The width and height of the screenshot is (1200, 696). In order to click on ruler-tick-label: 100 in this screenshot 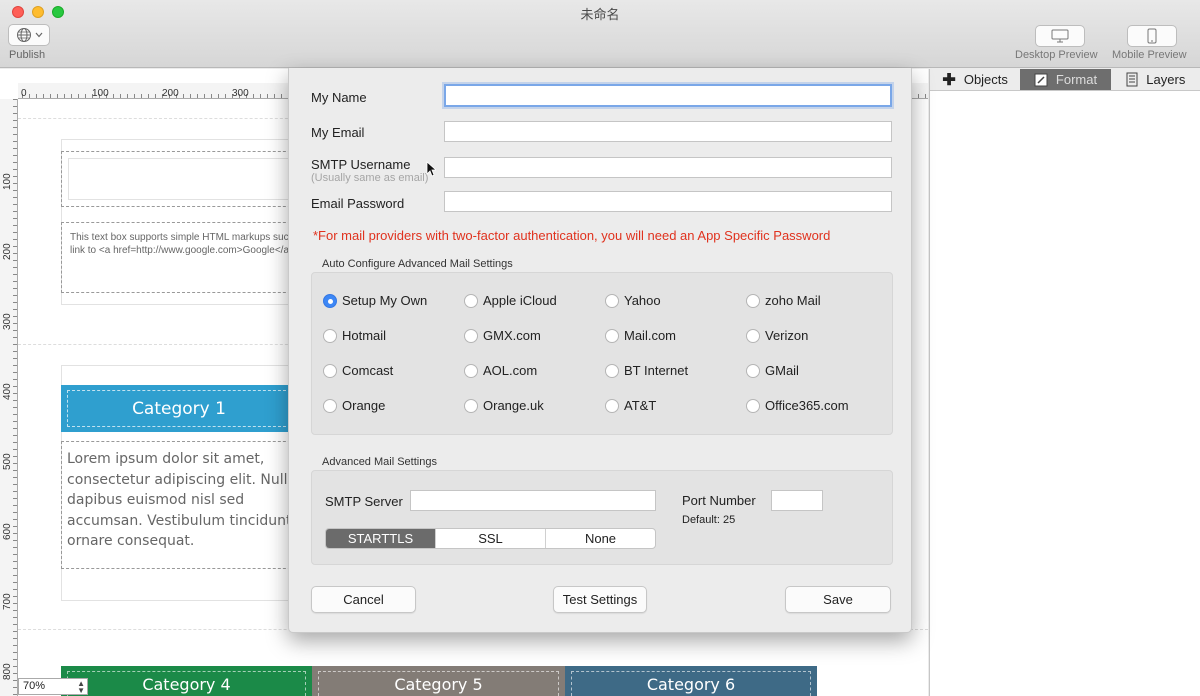, I will do `click(7, 181)`.